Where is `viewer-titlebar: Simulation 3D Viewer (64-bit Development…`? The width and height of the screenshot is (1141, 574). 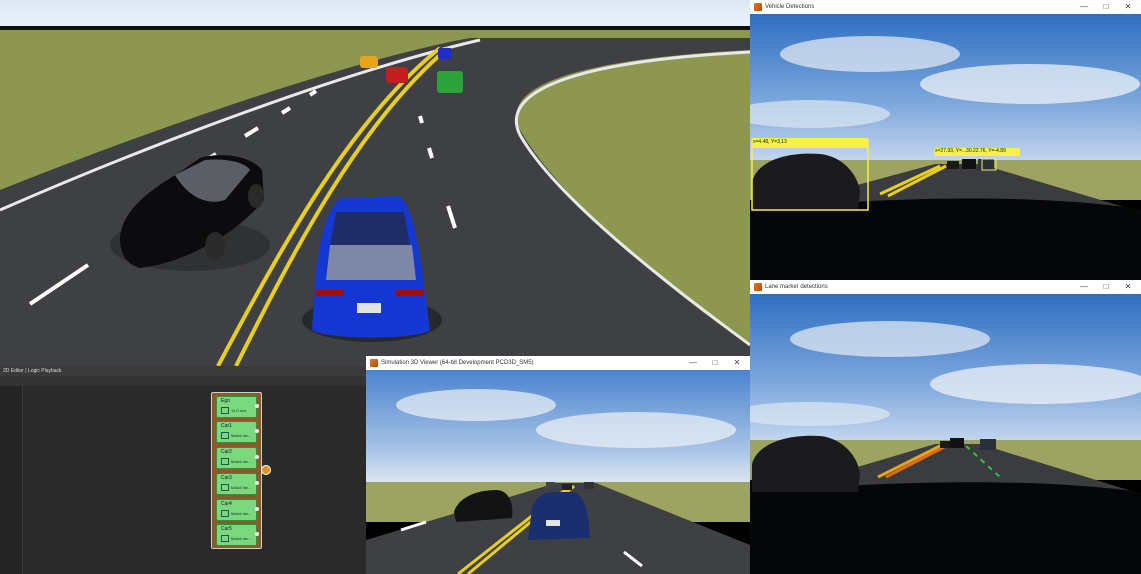
viewer-titlebar: Simulation 3D Viewer (64-bit Development… is located at coordinates (558, 363).